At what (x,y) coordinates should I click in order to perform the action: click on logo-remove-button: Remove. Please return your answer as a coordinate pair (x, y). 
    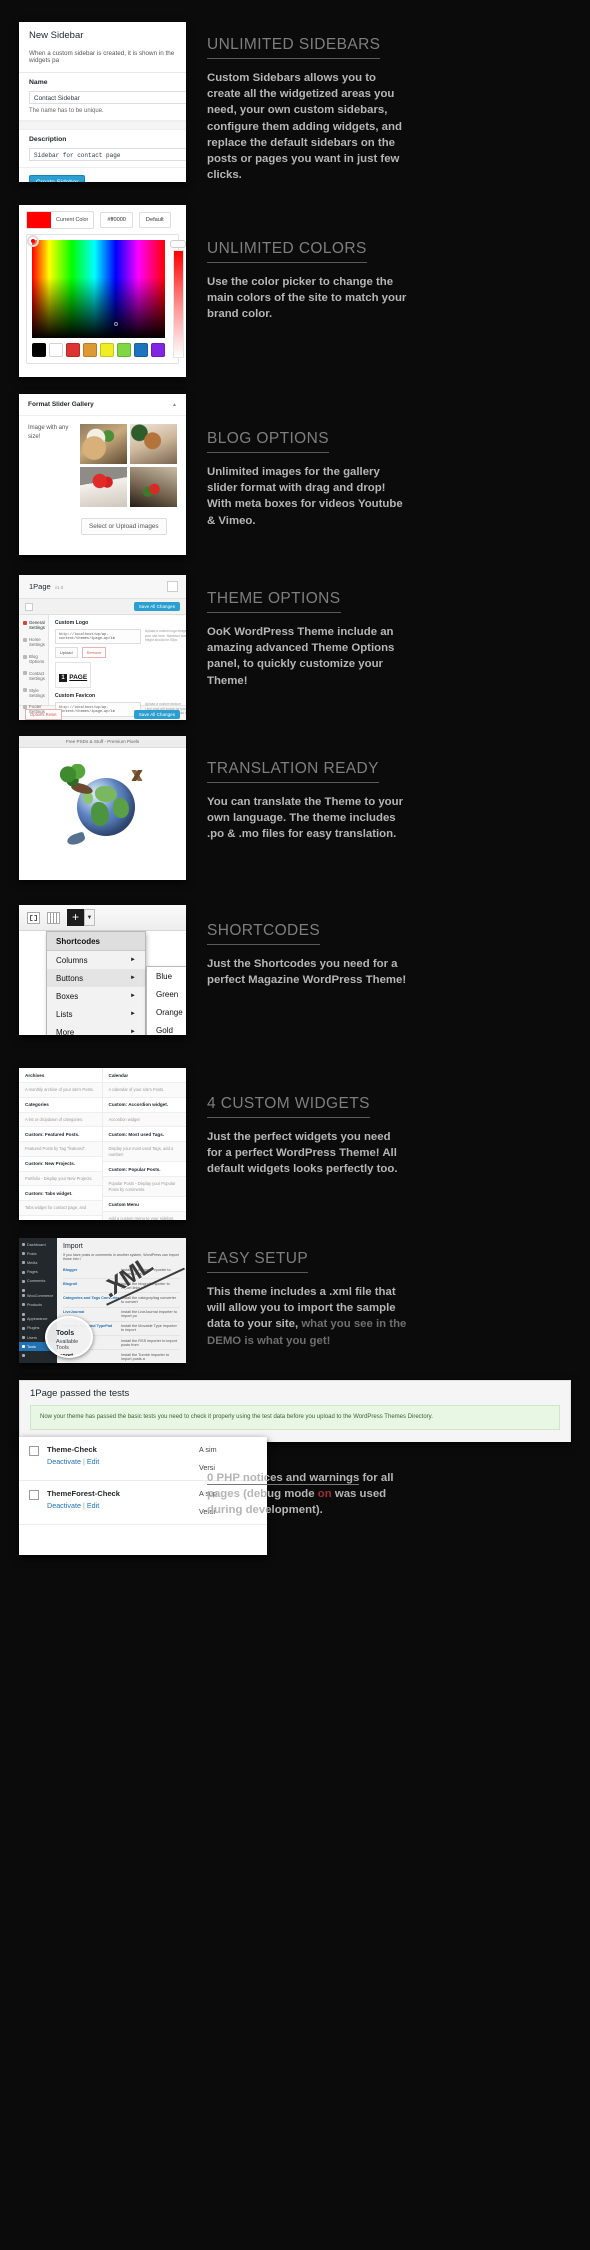
    Looking at the image, I should click on (94, 652).